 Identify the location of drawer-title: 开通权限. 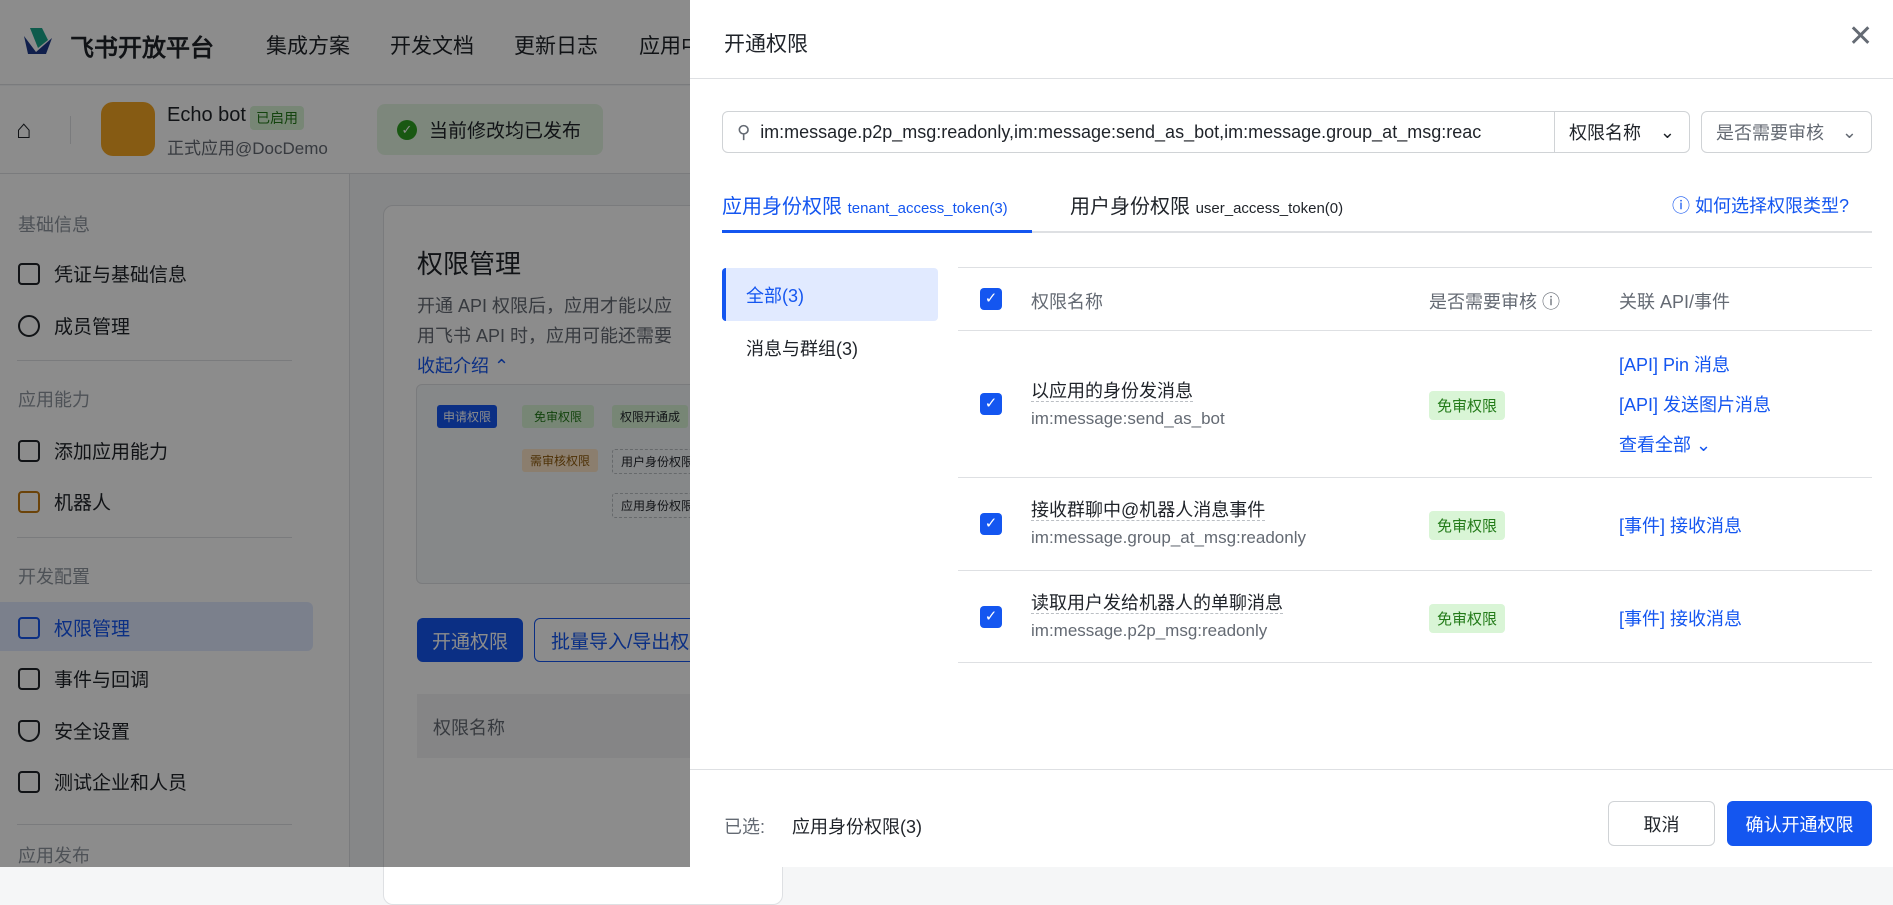
(766, 44).